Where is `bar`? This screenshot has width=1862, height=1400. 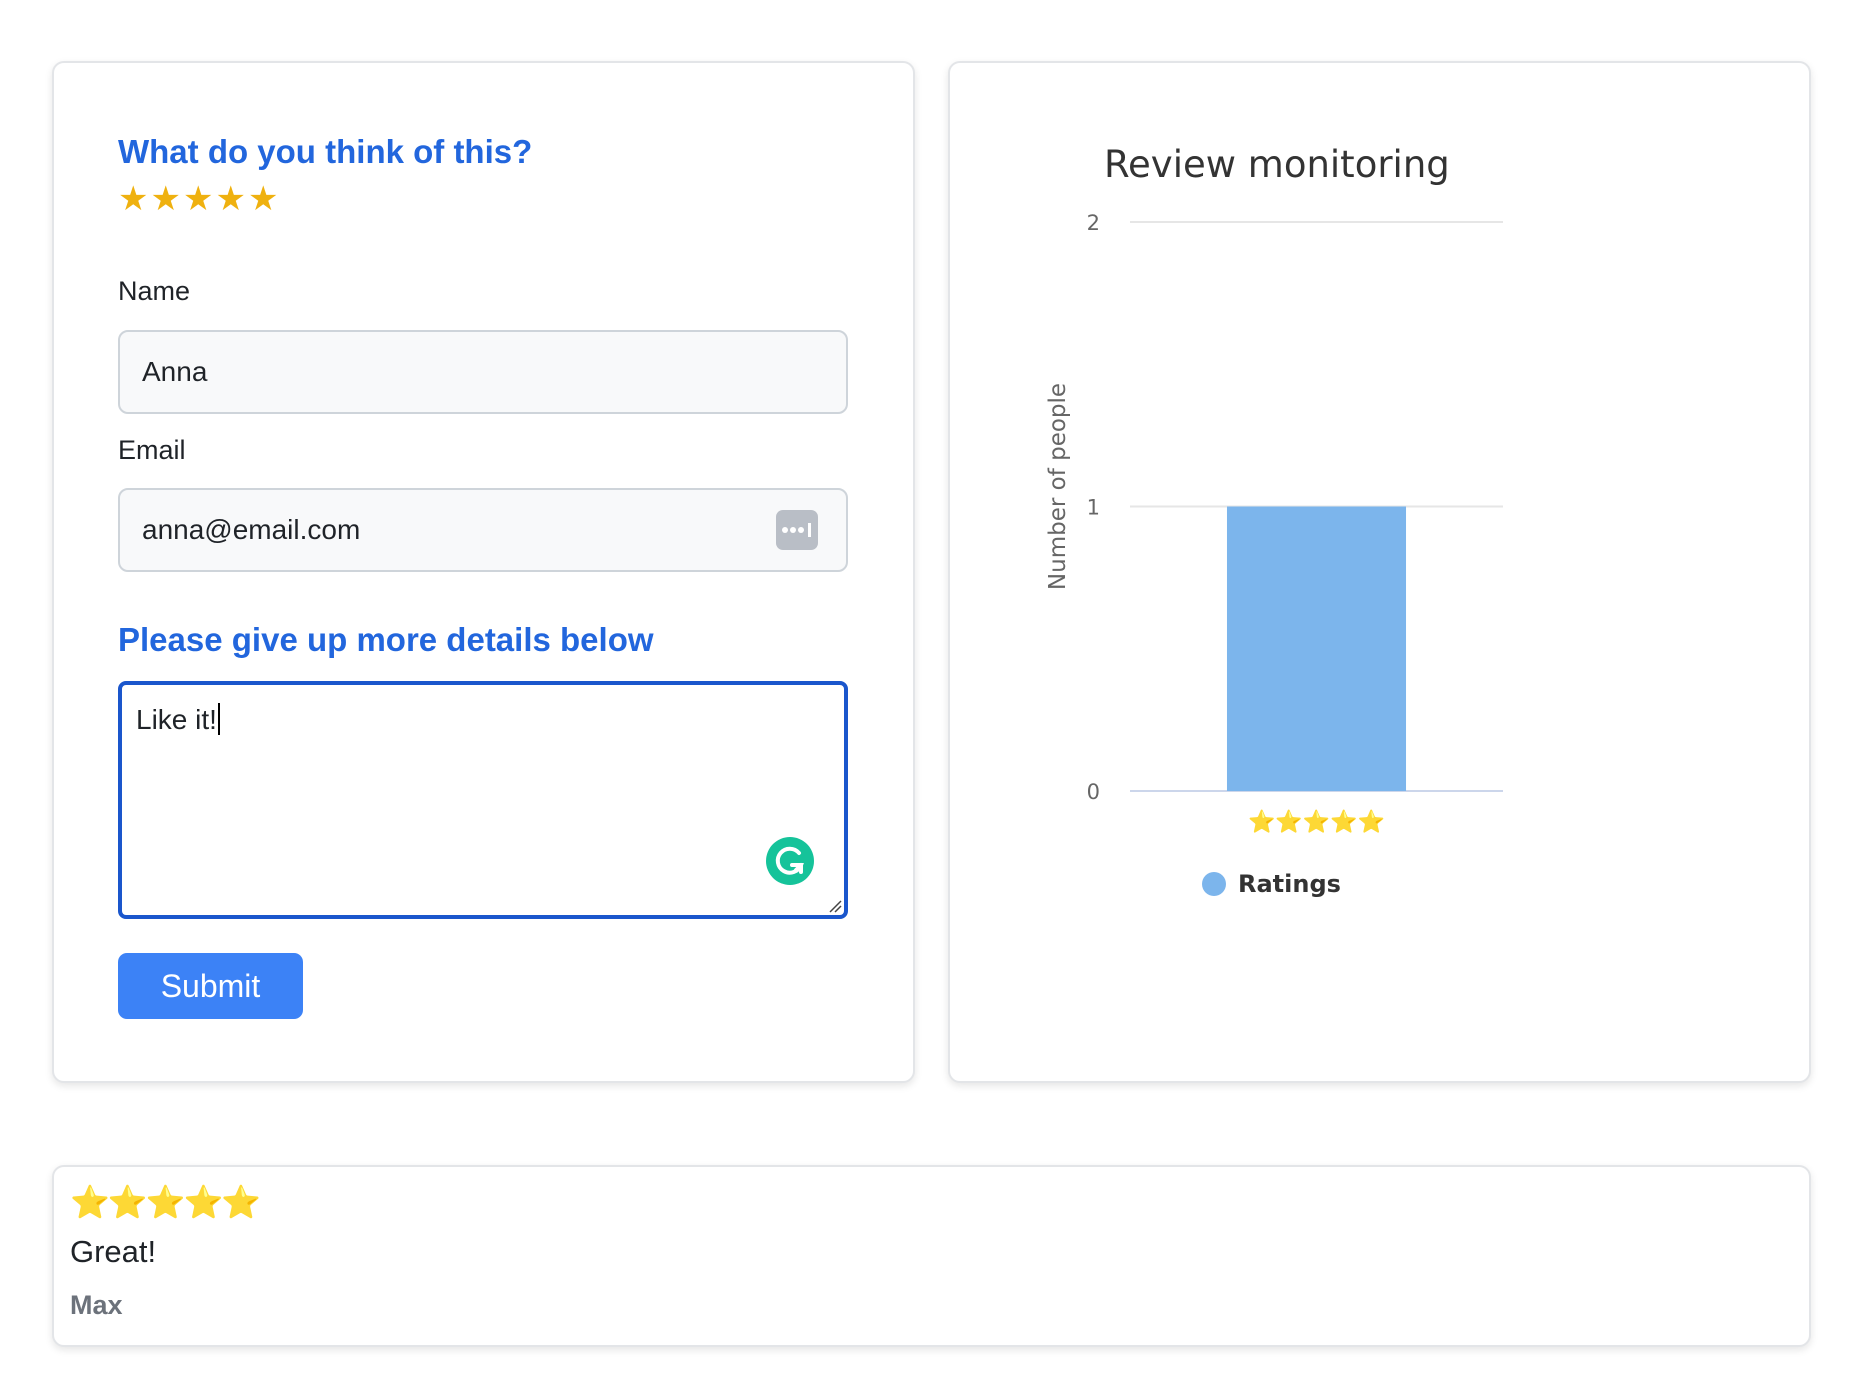 bar is located at coordinates (1316, 648).